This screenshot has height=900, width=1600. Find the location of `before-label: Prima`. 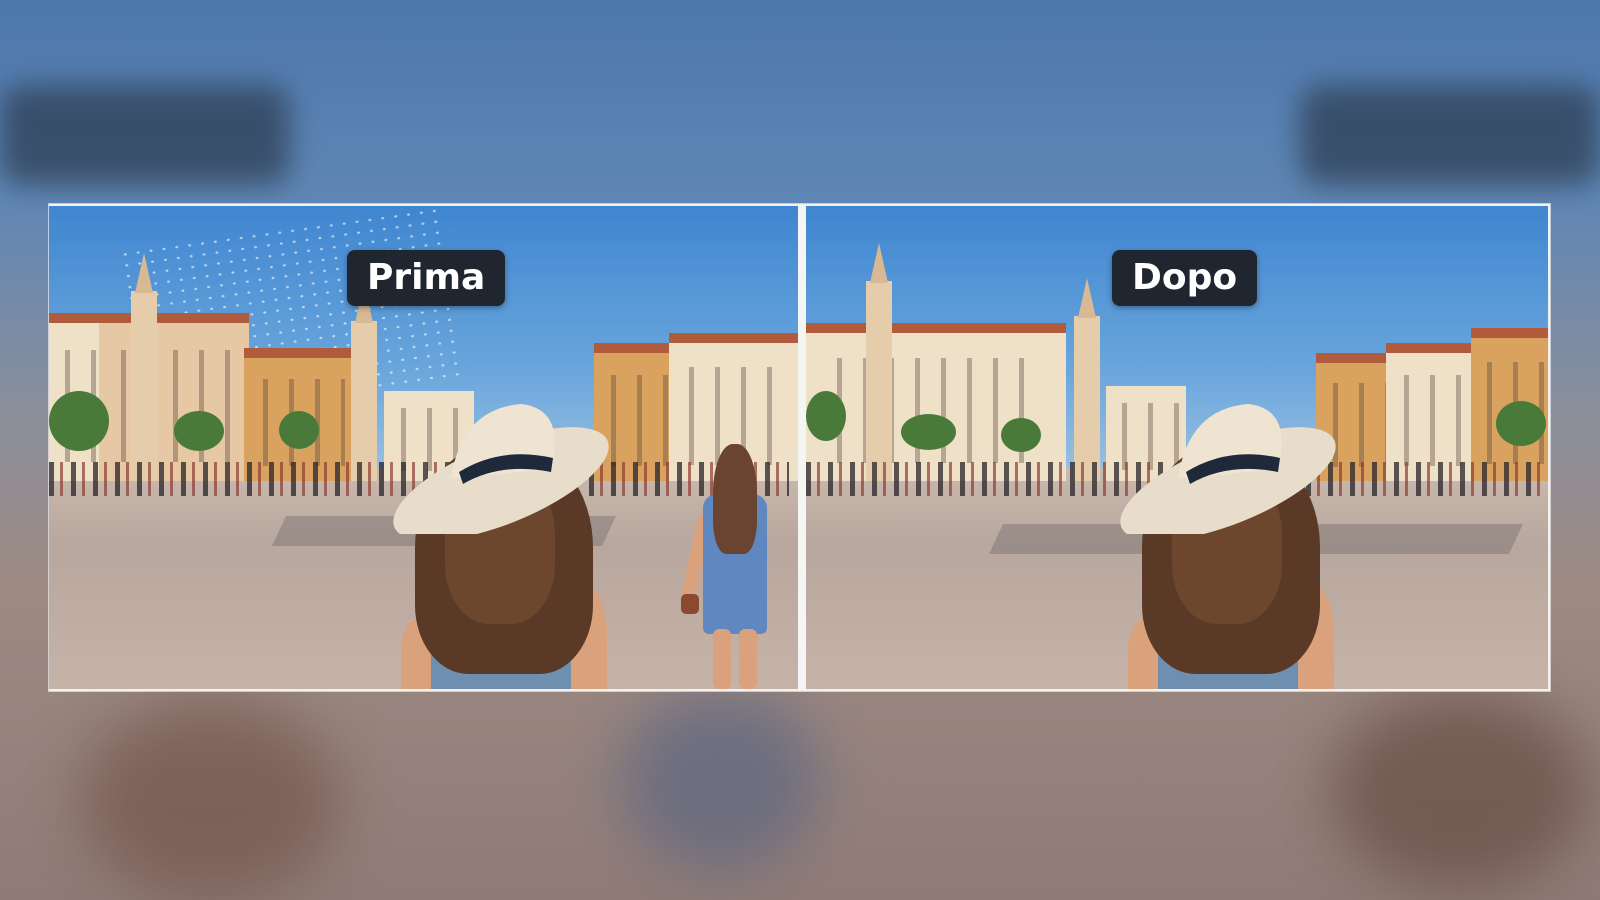

before-label: Prima is located at coordinates (426, 278).